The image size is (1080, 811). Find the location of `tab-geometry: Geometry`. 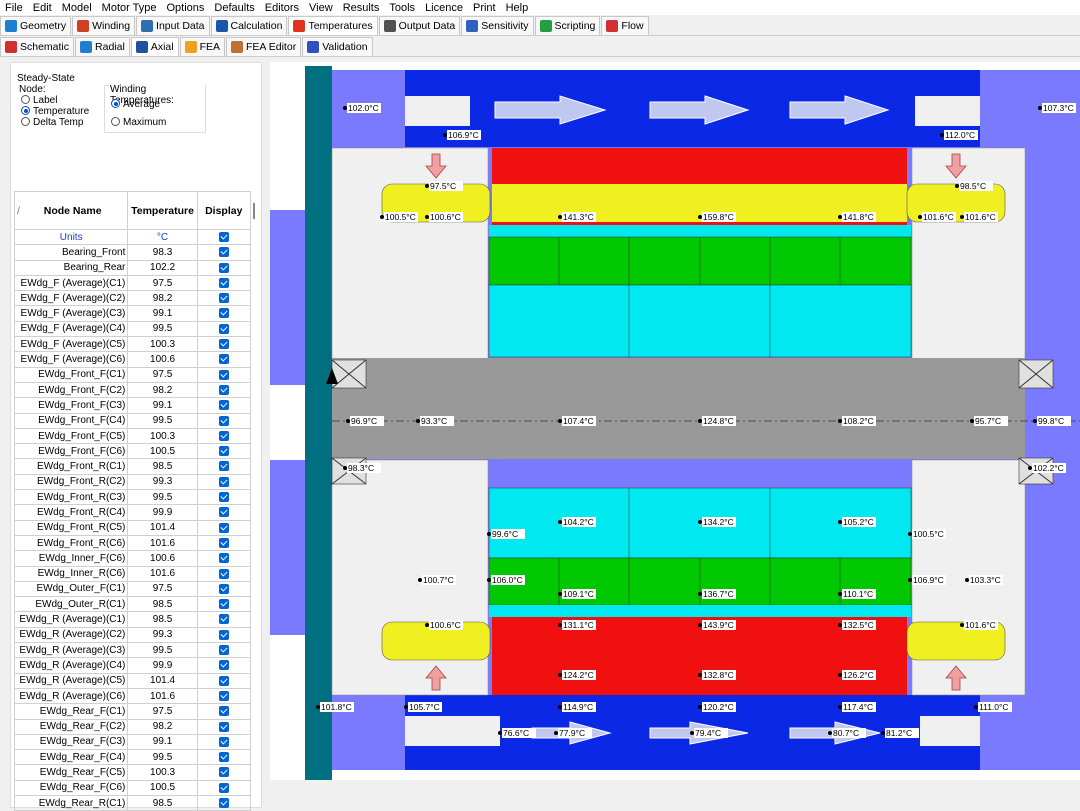

tab-geometry: Geometry is located at coordinates (36, 25).